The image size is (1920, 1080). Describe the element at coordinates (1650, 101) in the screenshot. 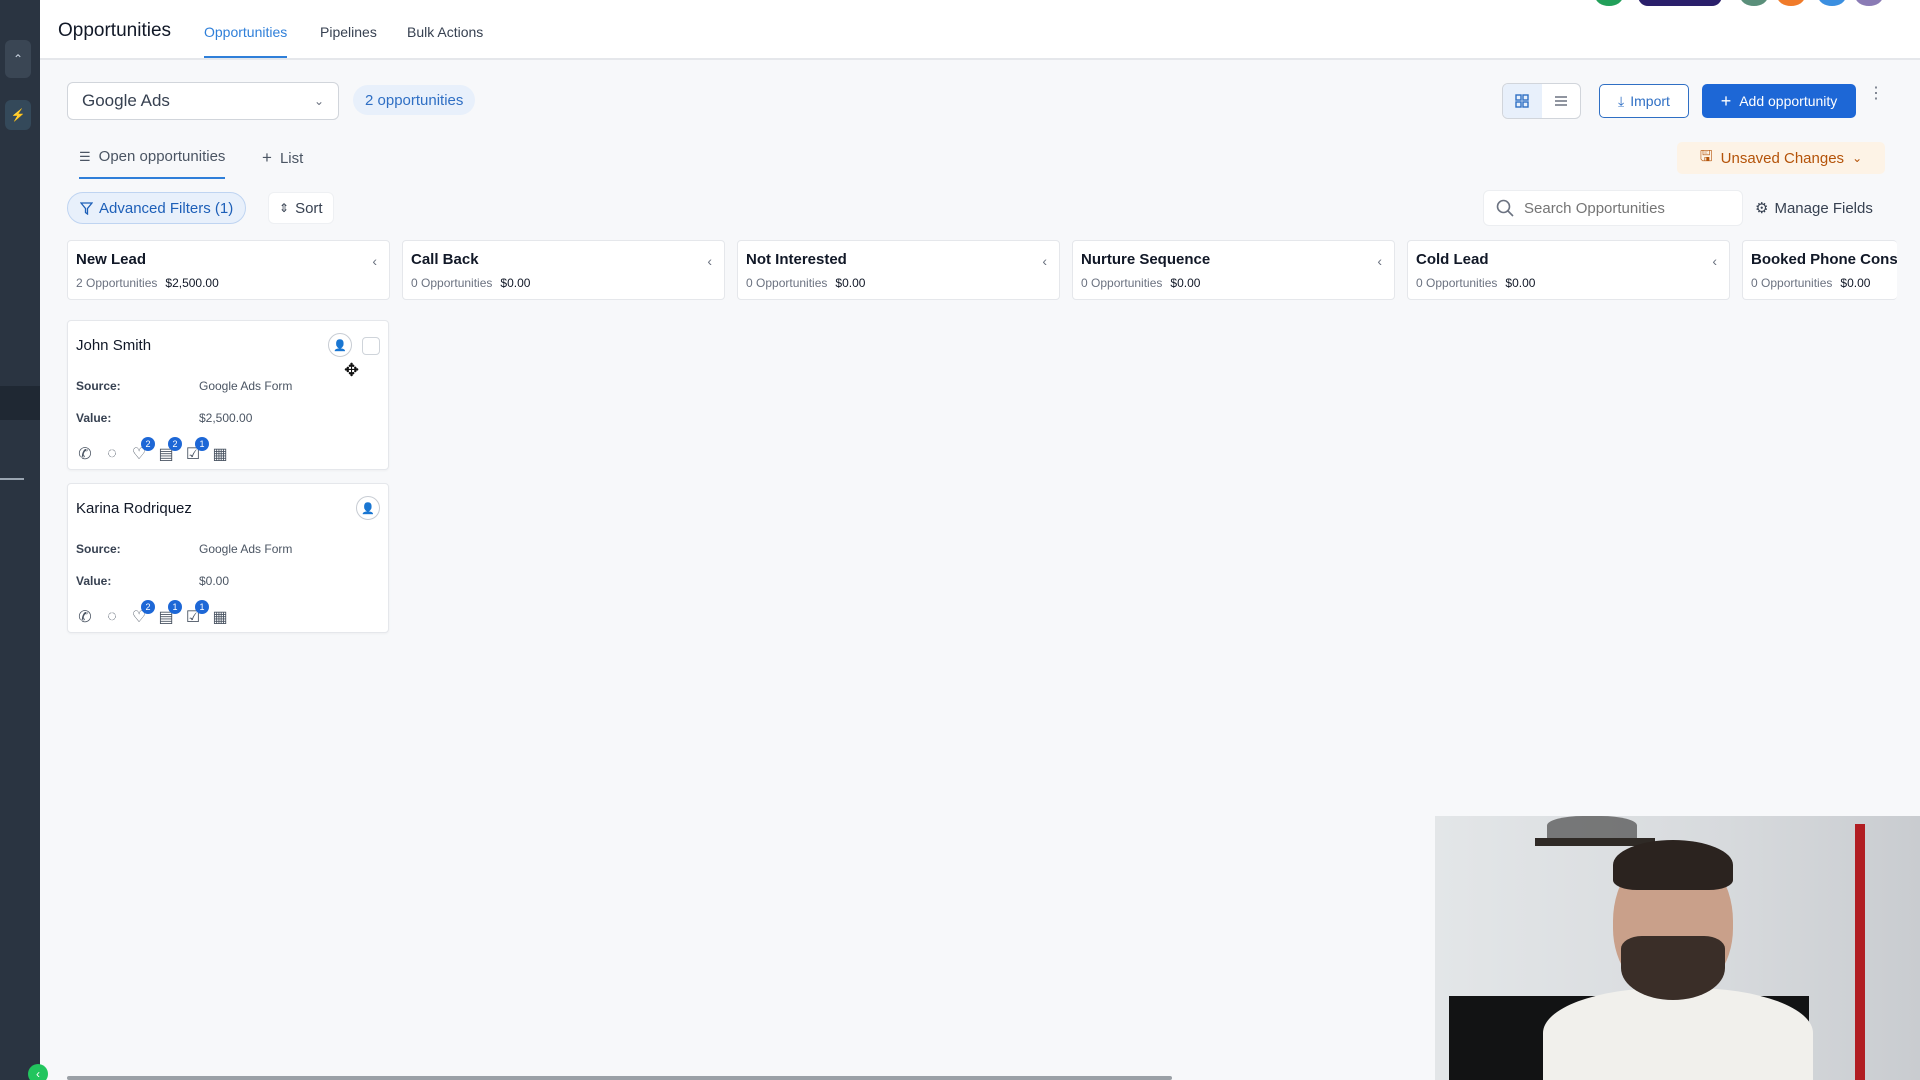

I see `import-label: Import` at that location.